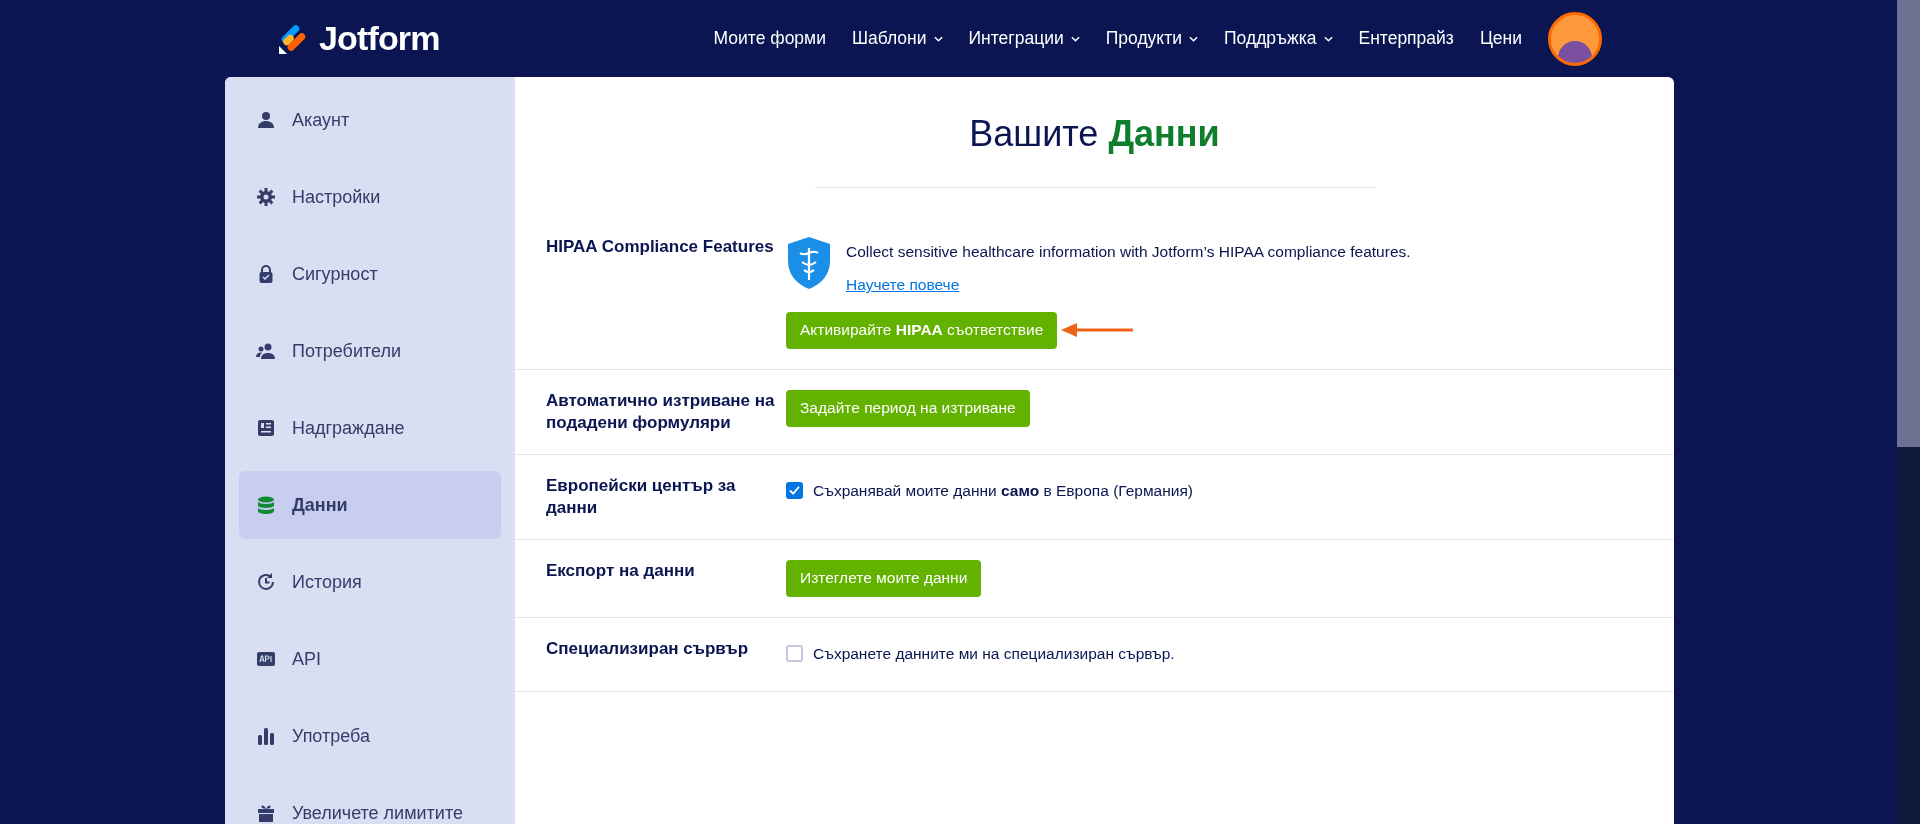  What do you see at coordinates (1094, 147) in the screenshot?
I see `page-title: Вашите Данни` at bounding box center [1094, 147].